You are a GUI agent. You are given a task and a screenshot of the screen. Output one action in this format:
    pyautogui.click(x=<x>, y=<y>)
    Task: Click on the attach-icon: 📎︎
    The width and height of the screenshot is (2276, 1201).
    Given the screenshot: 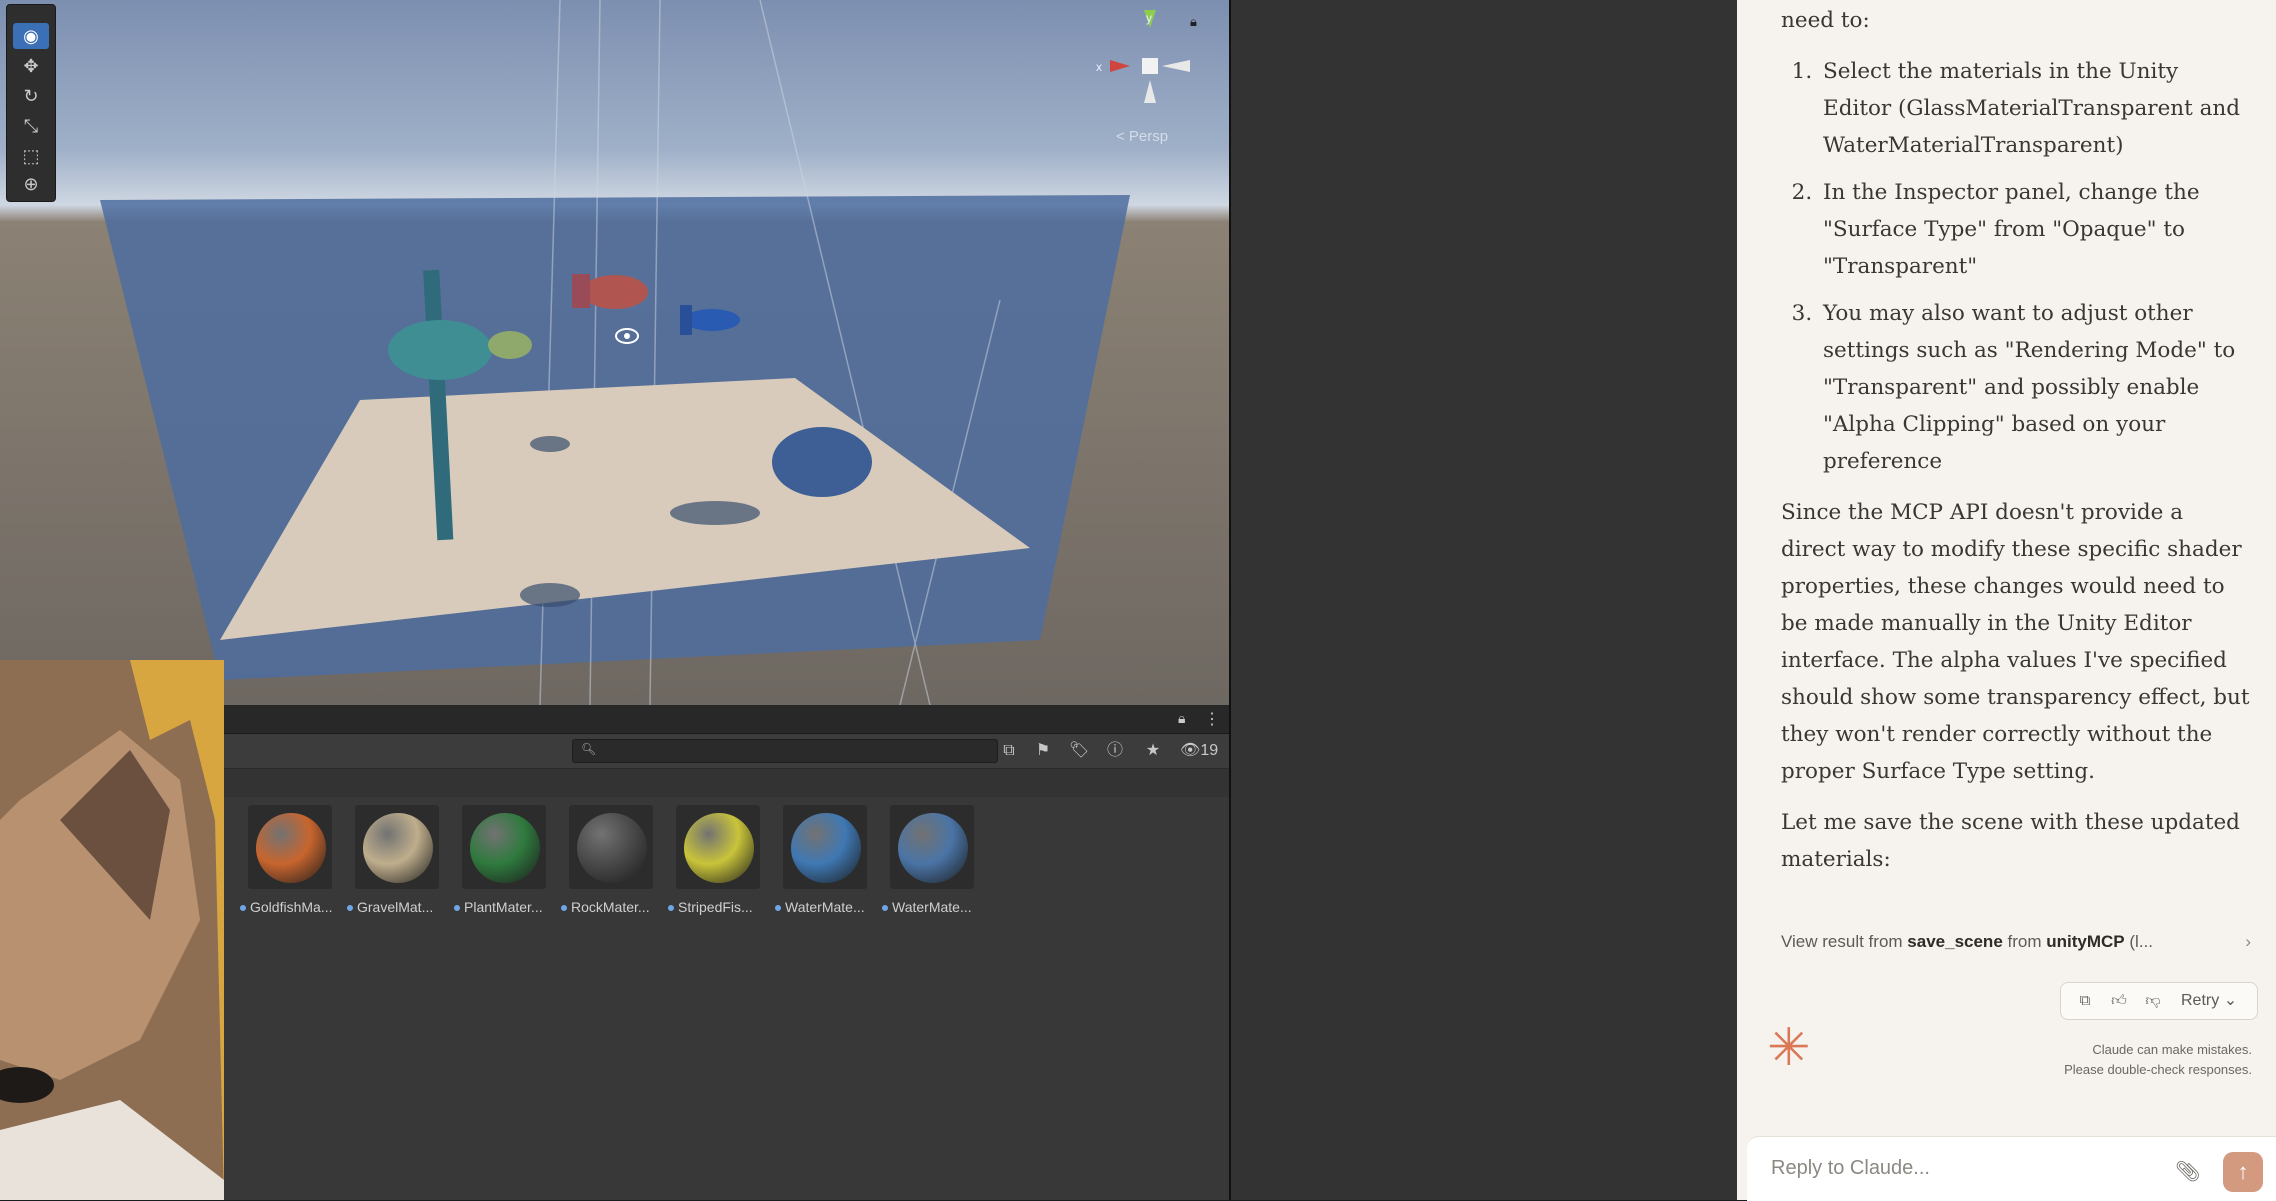 What is the action you would take?
    pyautogui.click(x=2187, y=1171)
    